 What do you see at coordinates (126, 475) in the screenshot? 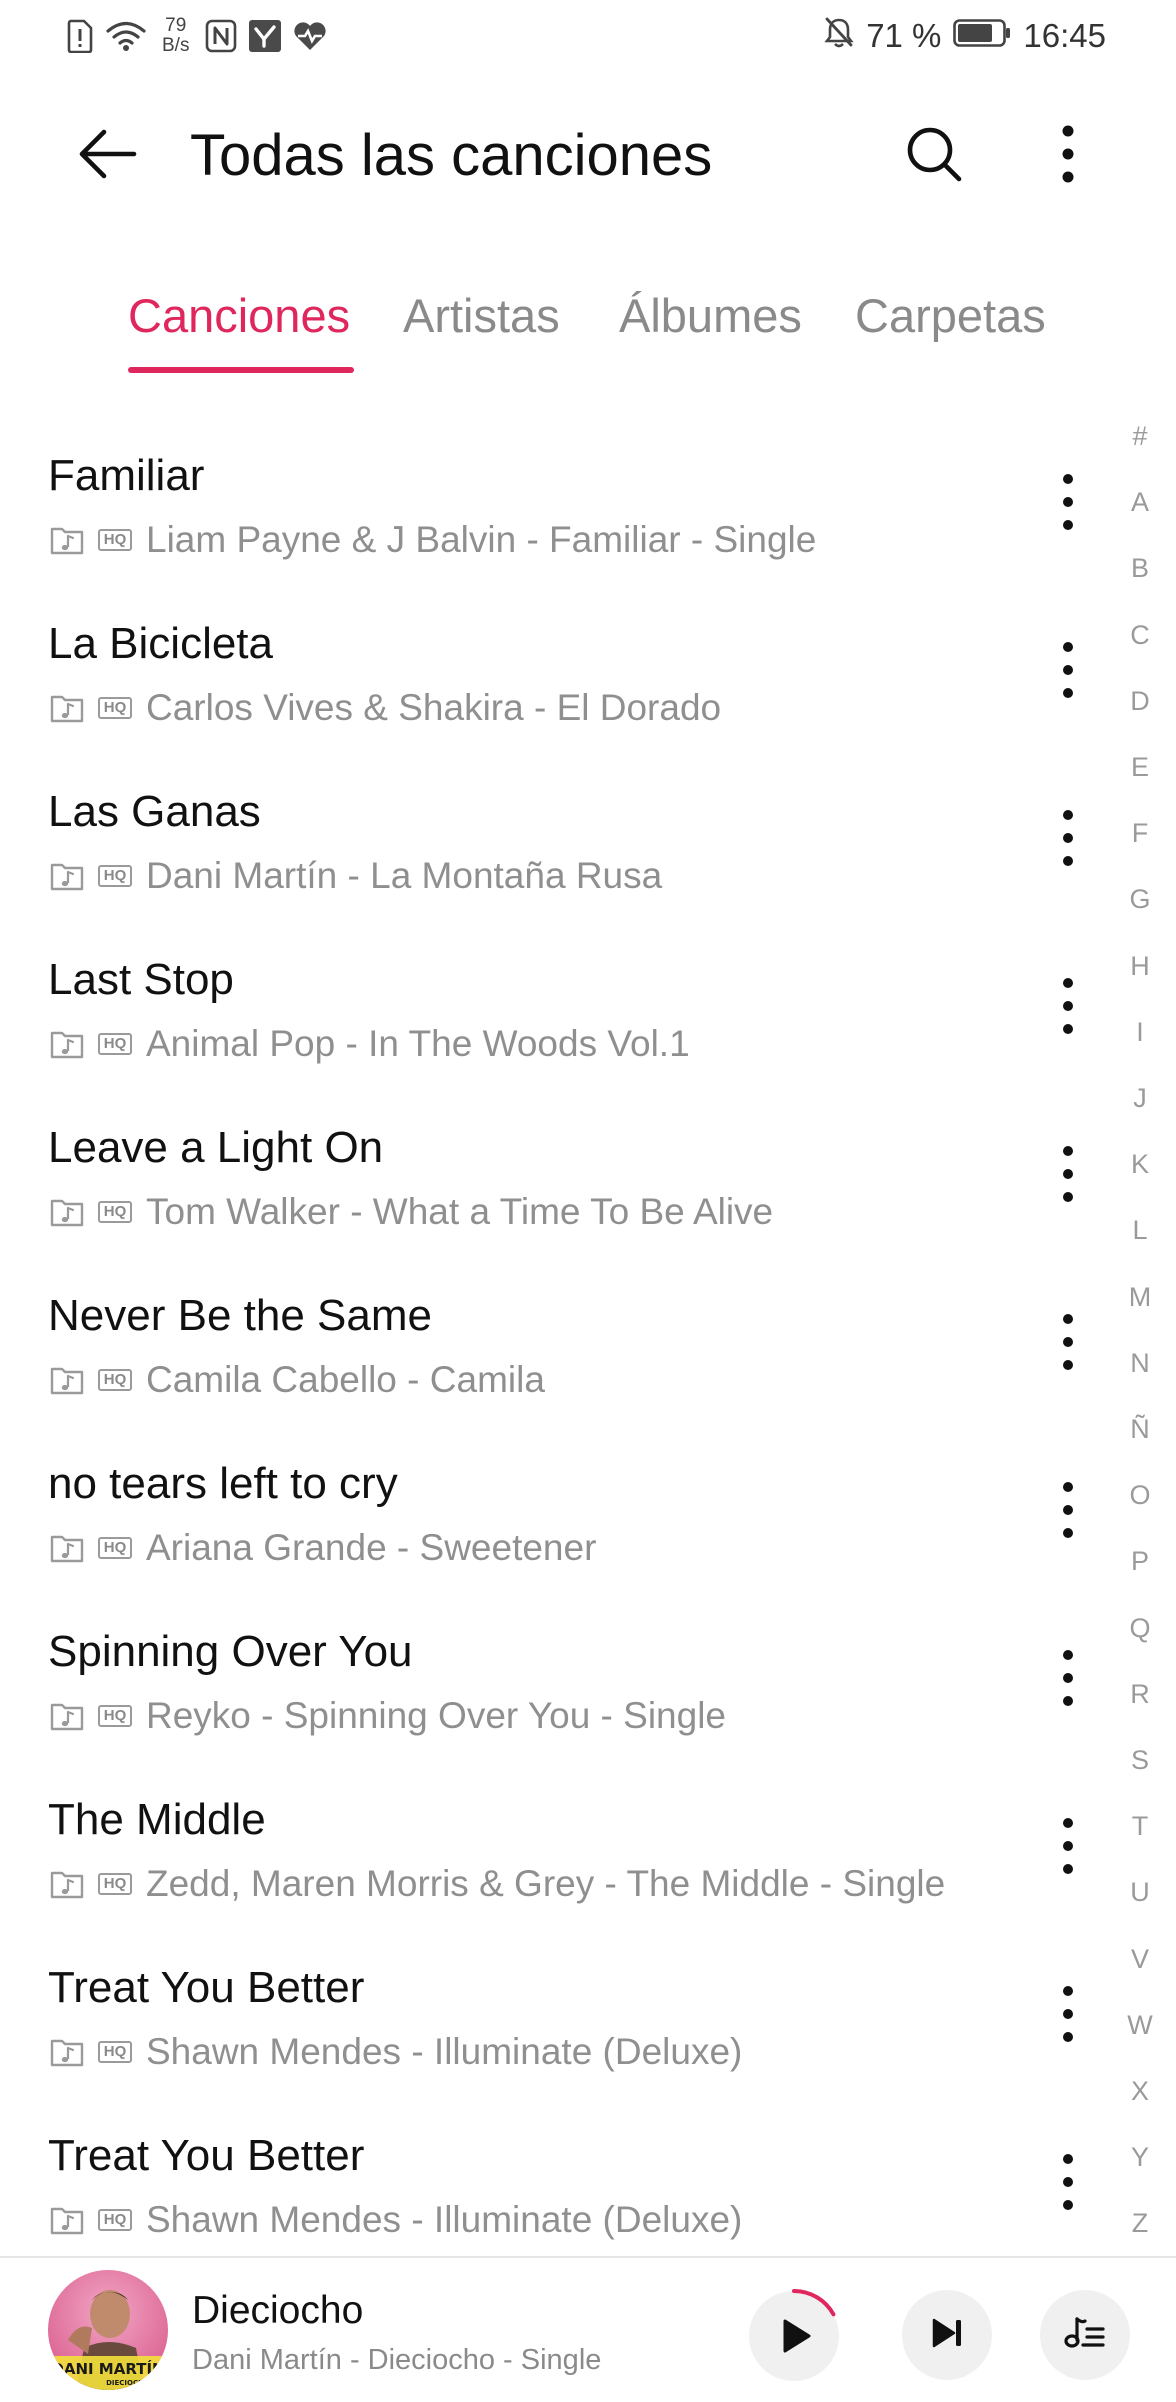
I see `song-title: Familiar` at bounding box center [126, 475].